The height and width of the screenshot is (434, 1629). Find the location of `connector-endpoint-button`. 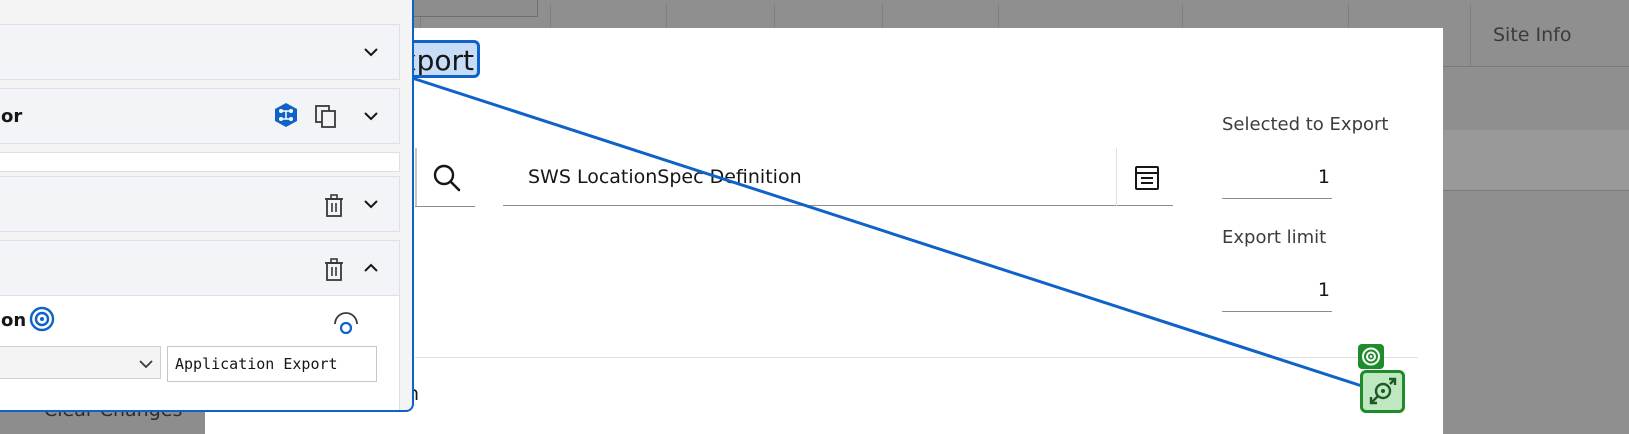

connector-endpoint-button is located at coordinates (1382, 391).